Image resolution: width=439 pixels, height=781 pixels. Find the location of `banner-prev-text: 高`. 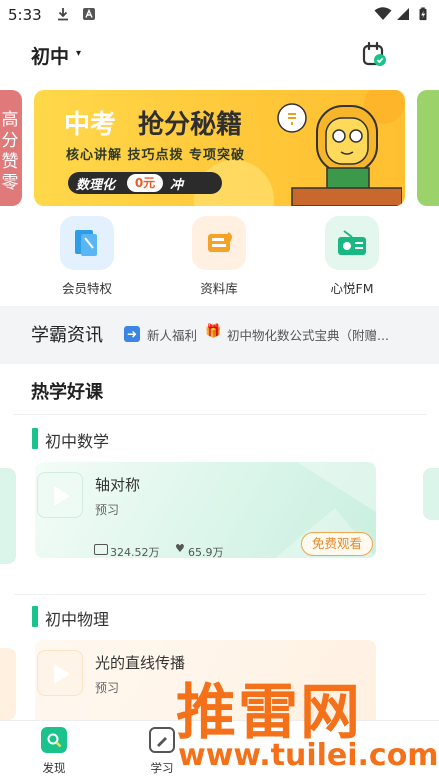

banner-prev-text: 高 is located at coordinates (10, 120).